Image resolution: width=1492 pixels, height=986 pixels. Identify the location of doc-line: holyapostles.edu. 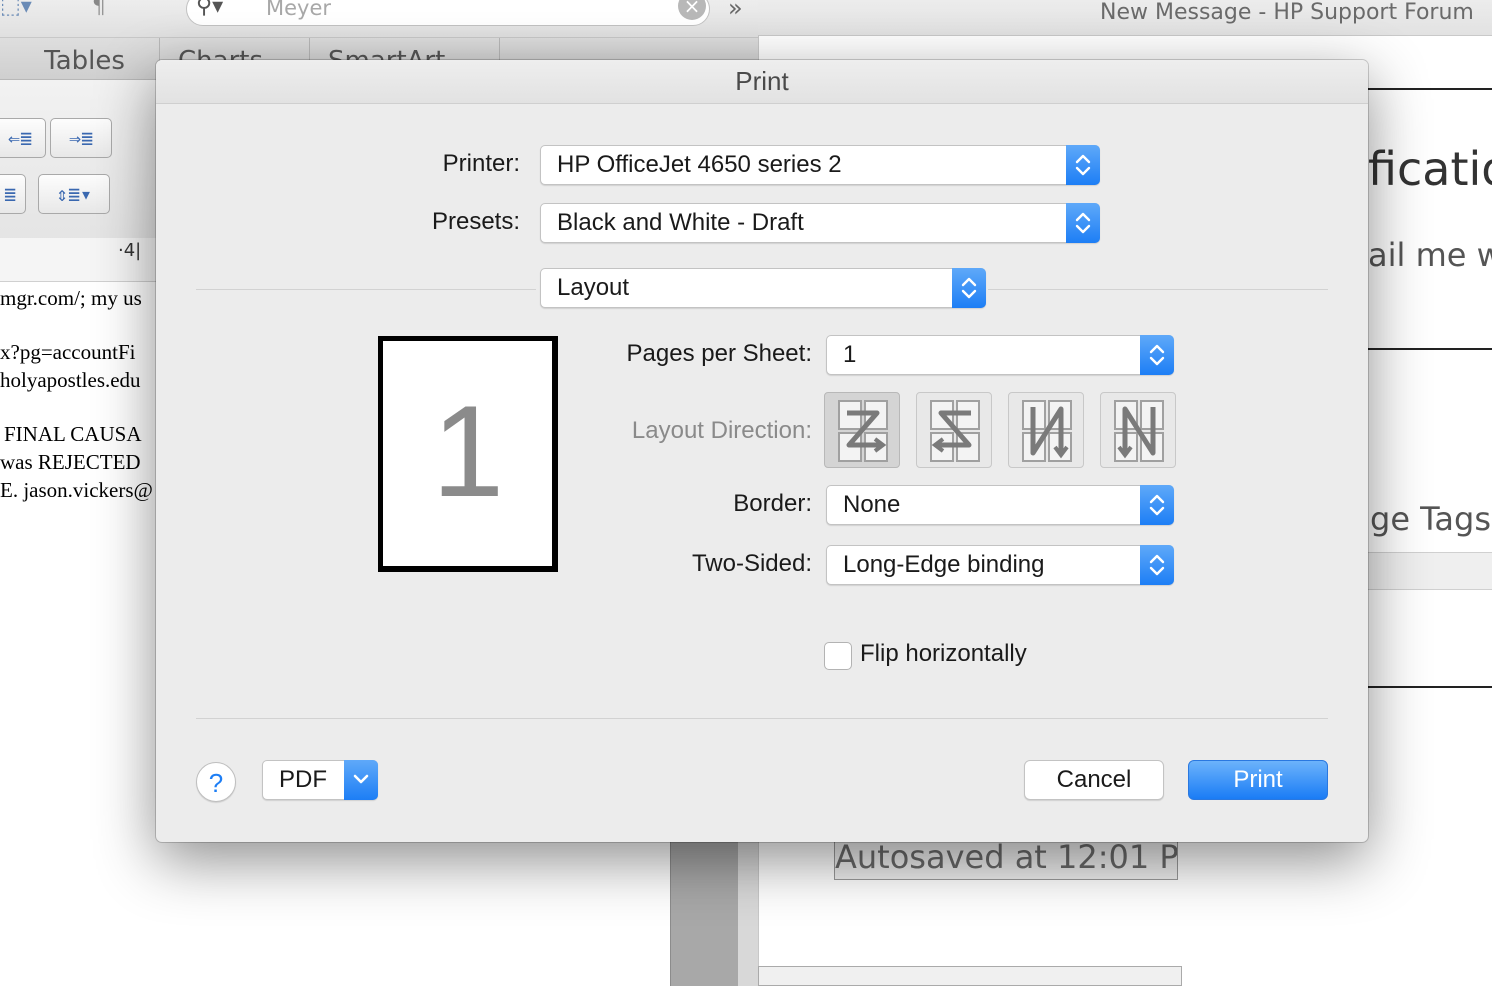
(70, 380).